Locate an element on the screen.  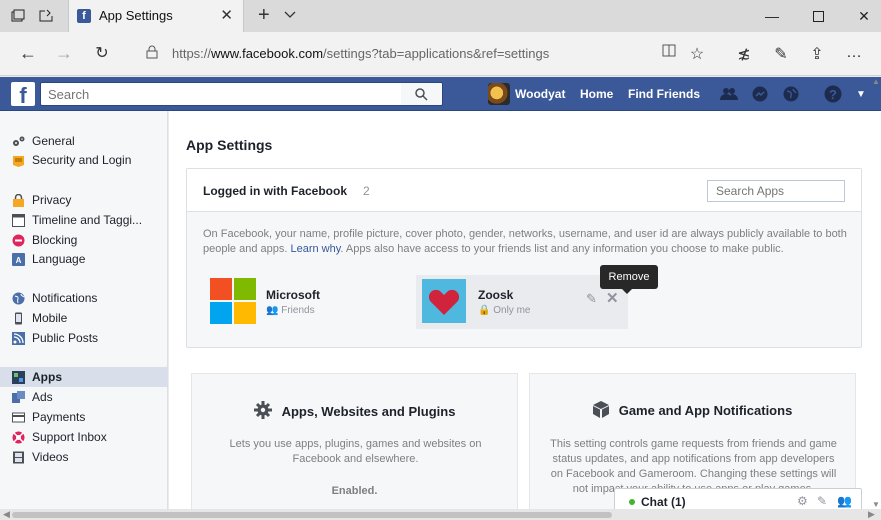
apps-icon is located at coordinates (18, 377).